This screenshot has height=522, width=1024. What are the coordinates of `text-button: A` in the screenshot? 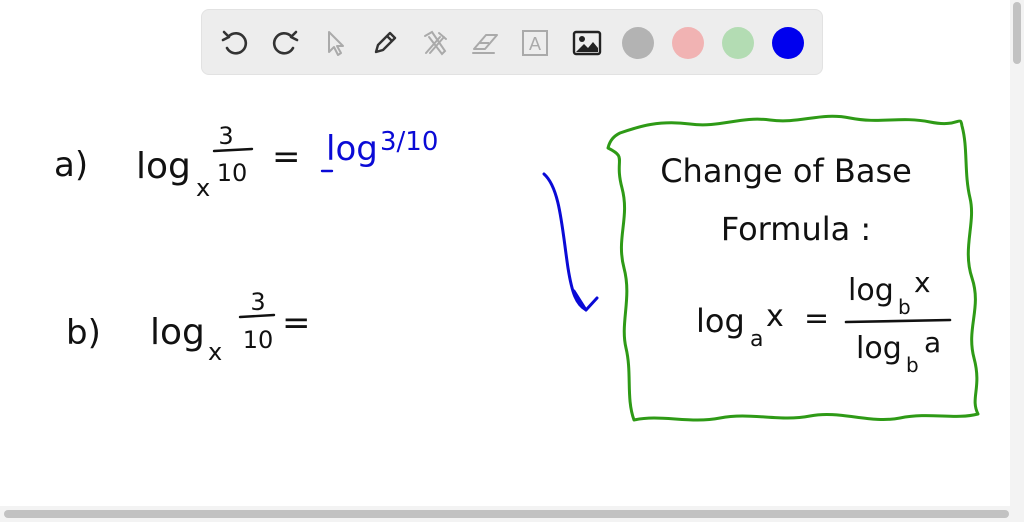 It's located at (535, 43).